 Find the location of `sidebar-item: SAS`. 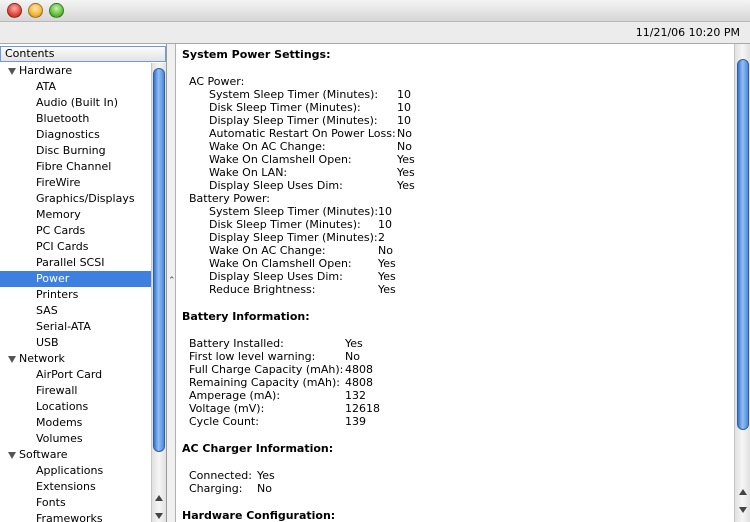

sidebar-item: SAS is located at coordinates (75, 311).